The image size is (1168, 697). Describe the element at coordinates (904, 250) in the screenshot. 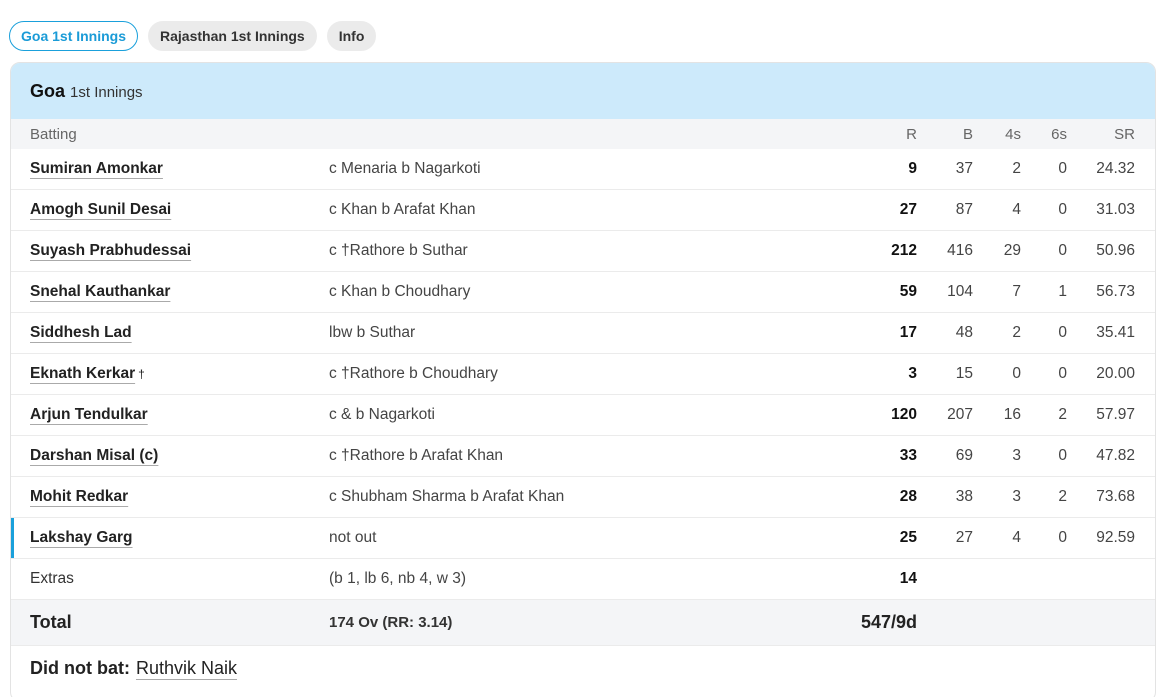

I see `runs: 212` at that location.